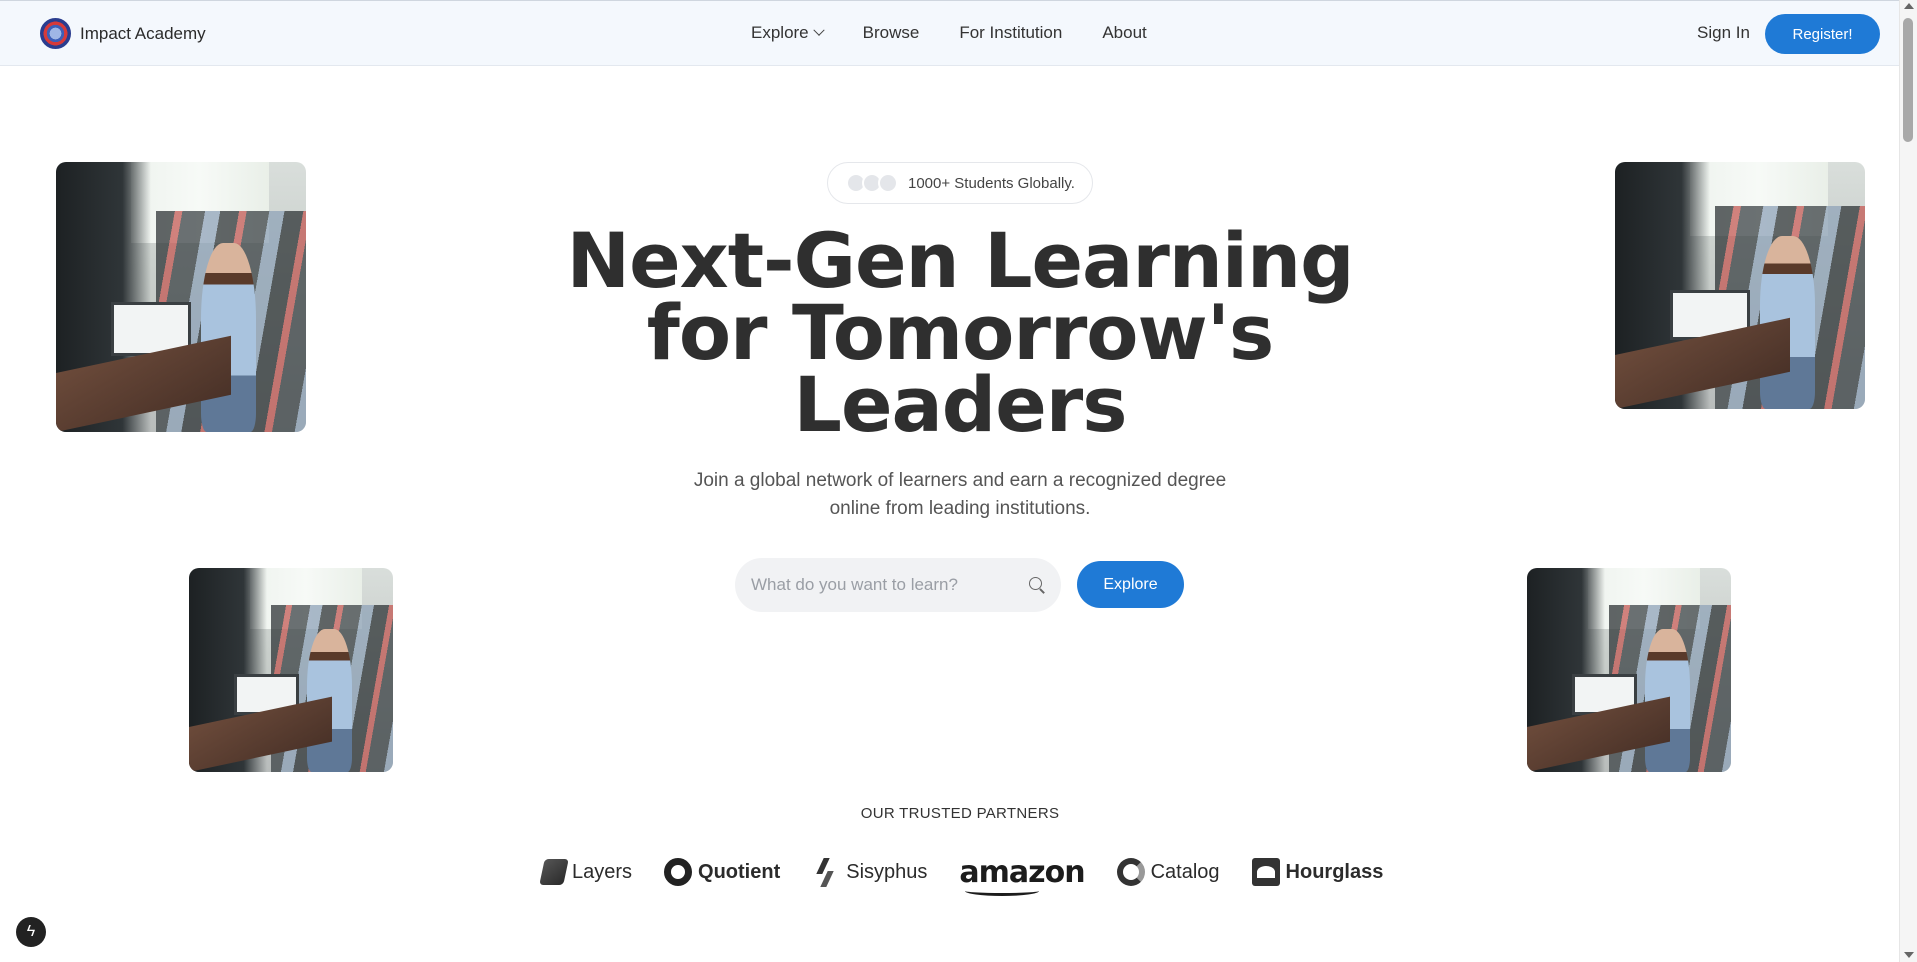 The image size is (1917, 962). Describe the element at coordinates (888, 183) in the screenshot. I see `avatar` at that location.